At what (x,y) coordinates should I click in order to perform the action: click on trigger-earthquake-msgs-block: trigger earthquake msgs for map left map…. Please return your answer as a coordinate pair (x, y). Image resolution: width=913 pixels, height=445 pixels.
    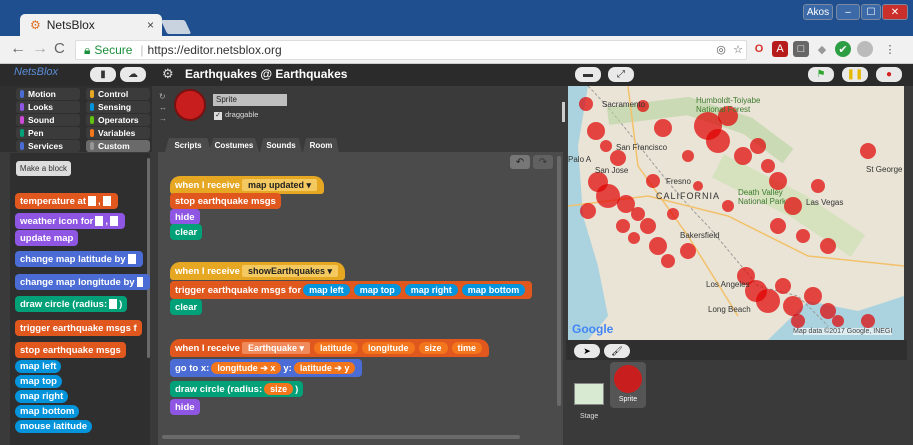
    Looking at the image, I should click on (351, 290).